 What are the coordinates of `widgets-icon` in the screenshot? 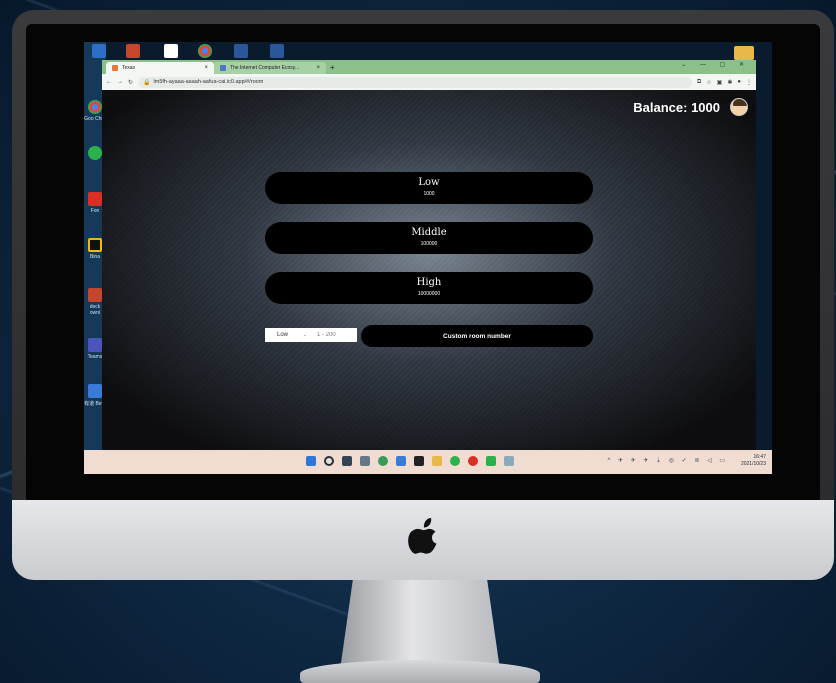 It's located at (365, 461).